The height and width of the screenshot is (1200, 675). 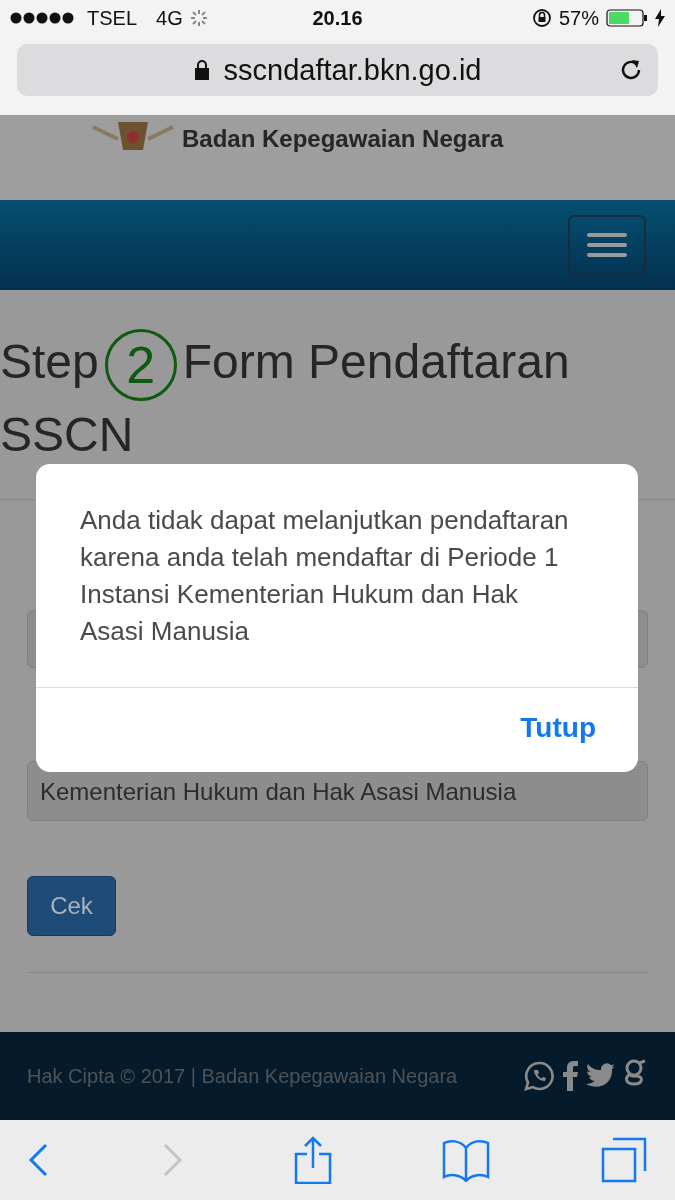 I want to click on url-text: sscndaftar.bkn.go.id, so click(x=352, y=70).